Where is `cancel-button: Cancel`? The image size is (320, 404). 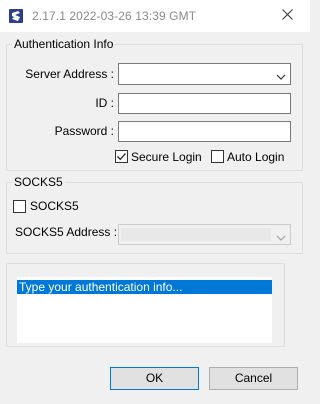
cancel-button: Cancel is located at coordinates (253, 378).